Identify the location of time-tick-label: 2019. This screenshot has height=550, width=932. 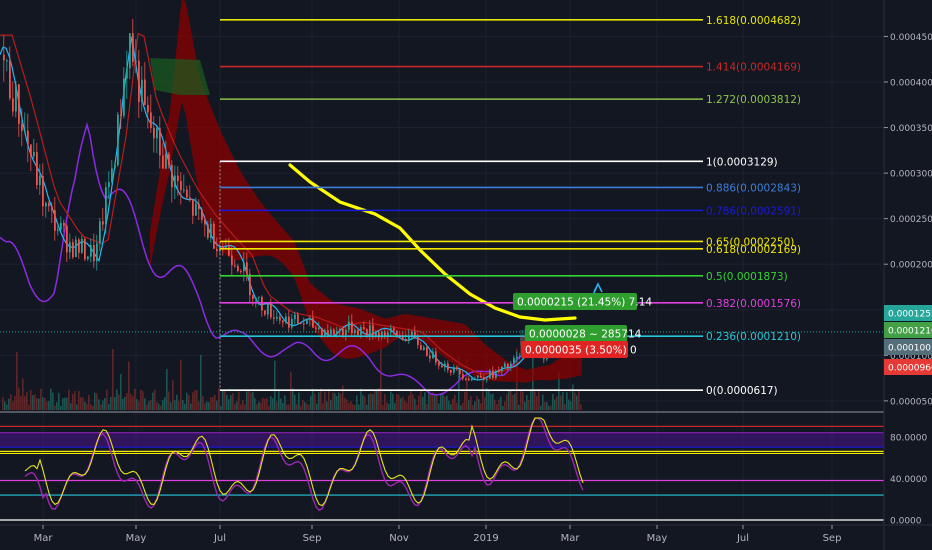
(485, 538).